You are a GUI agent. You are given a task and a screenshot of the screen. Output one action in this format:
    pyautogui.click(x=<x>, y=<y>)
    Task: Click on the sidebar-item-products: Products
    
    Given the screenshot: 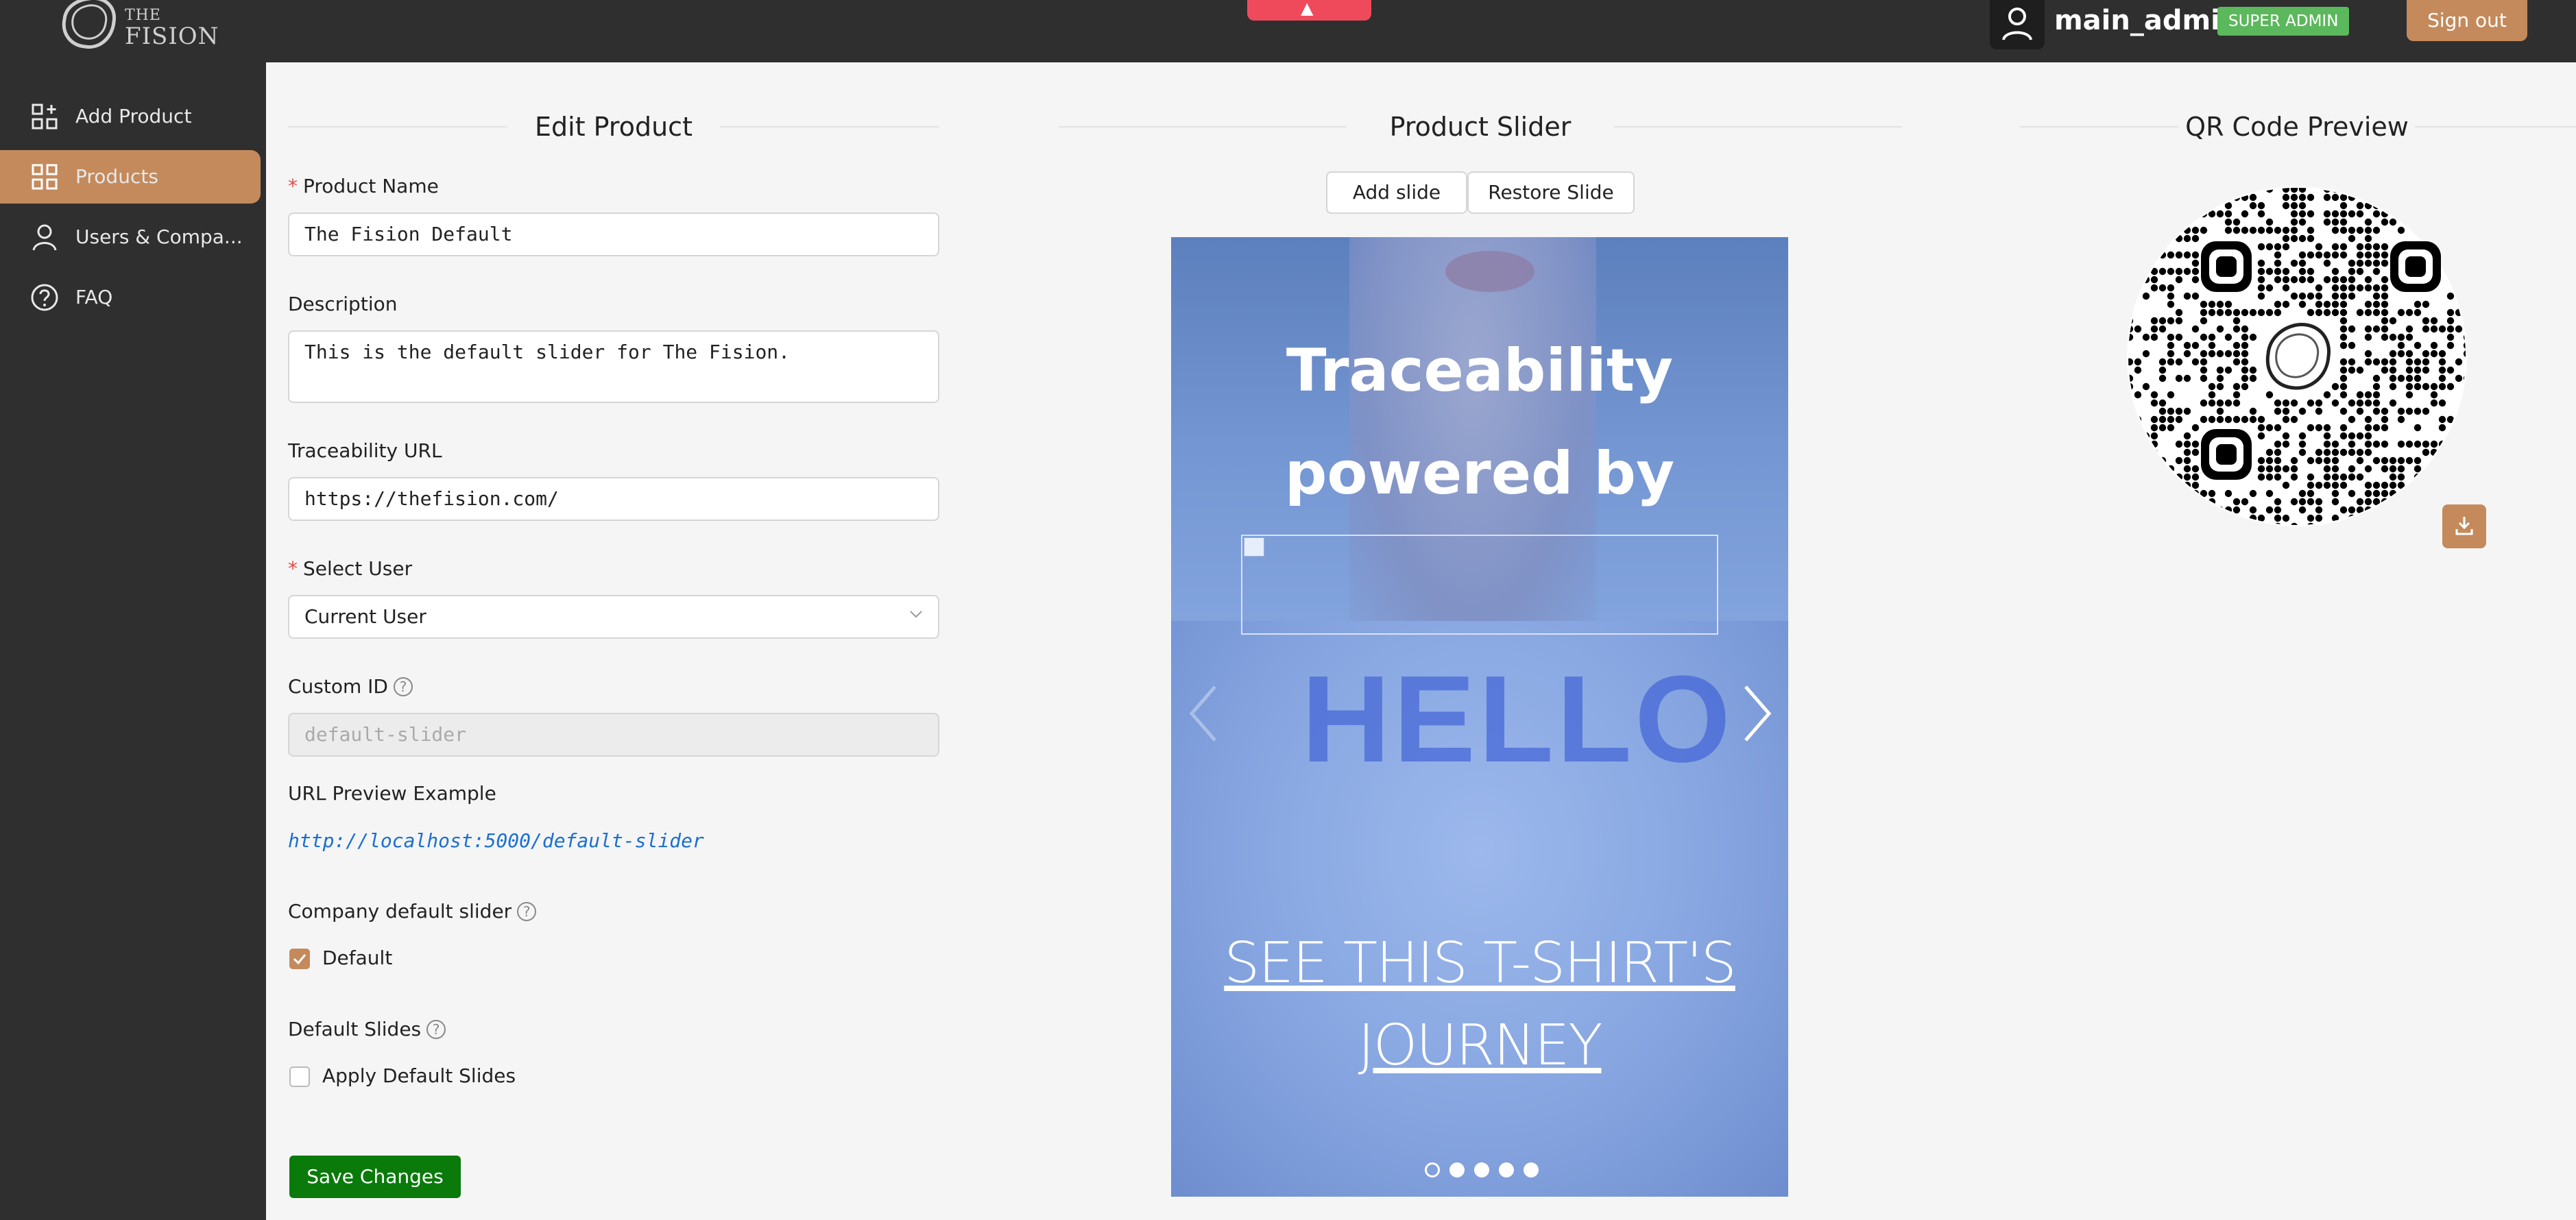 What is the action you would take?
    pyautogui.click(x=131, y=177)
    